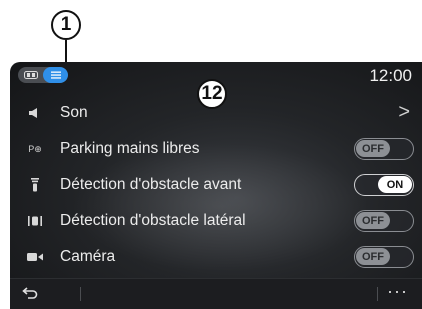  I want to click on back-arrow-icon, so click(30, 293).